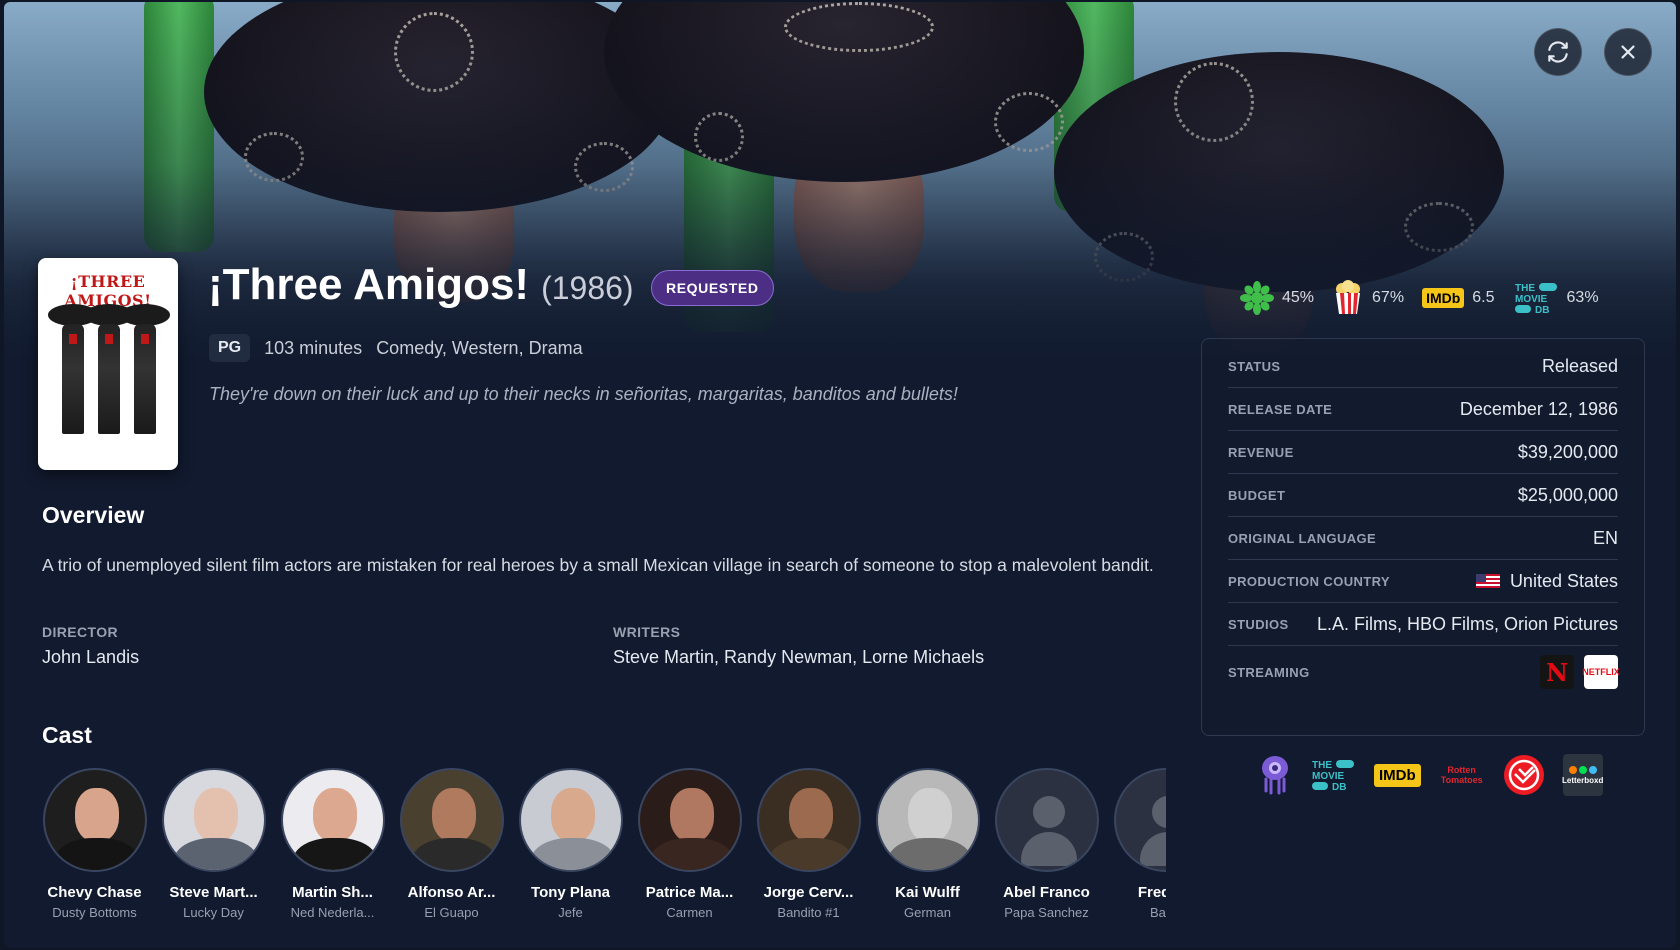 The height and width of the screenshot is (950, 1680). What do you see at coordinates (1567, 451) in the screenshot?
I see `info-value: $39,200,000` at bounding box center [1567, 451].